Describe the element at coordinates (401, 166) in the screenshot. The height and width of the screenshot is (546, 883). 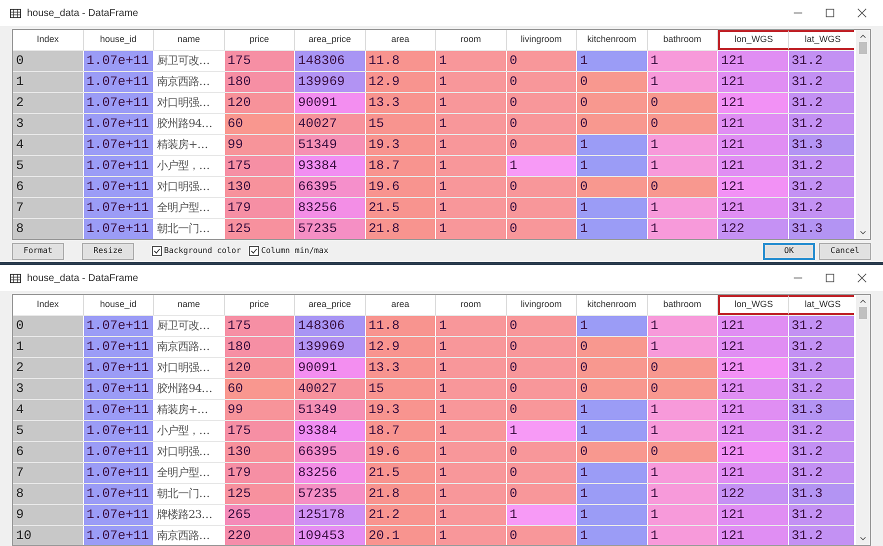
I see `table-cell: 18.7` at that location.